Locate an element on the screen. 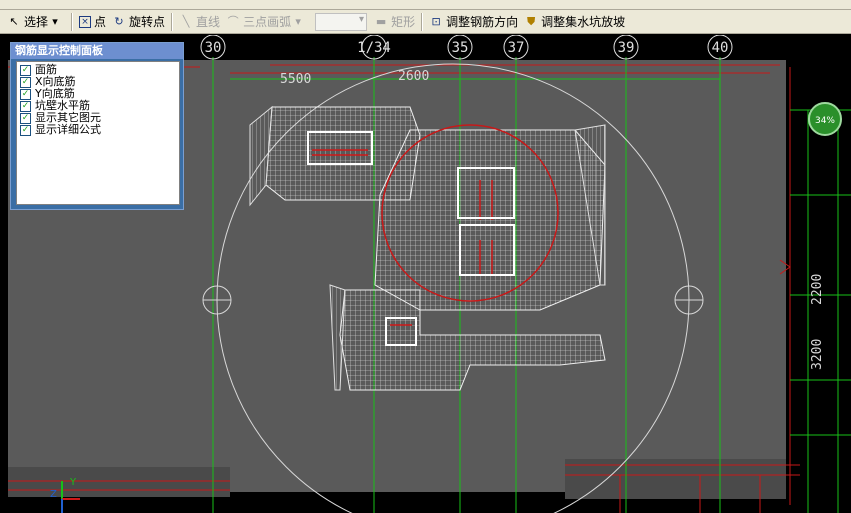 This screenshot has width=851, height=513. line-button: ╲ 直线 is located at coordinates (199, 22).